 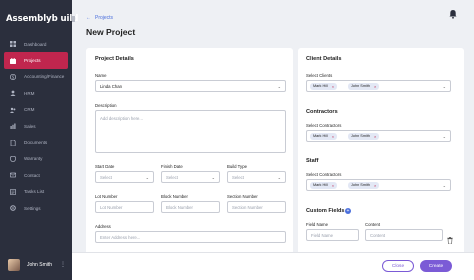 I want to click on section-number-field: Section Number, so click(x=256, y=207).